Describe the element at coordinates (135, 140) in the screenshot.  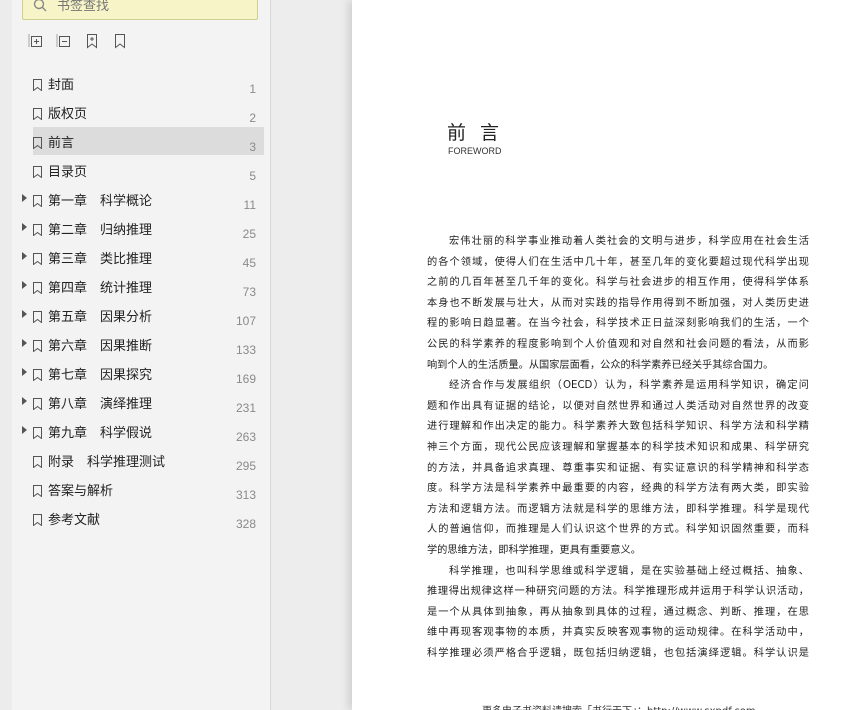
I see `bookmark-item: 前言 3` at that location.